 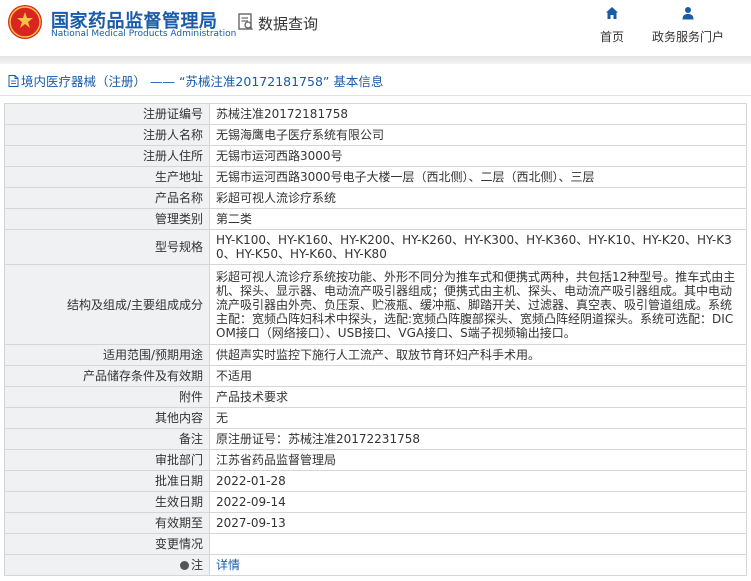 What do you see at coordinates (107, 460) in the screenshot?
I see `row-label: 审批部门` at bounding box center [107, 460].